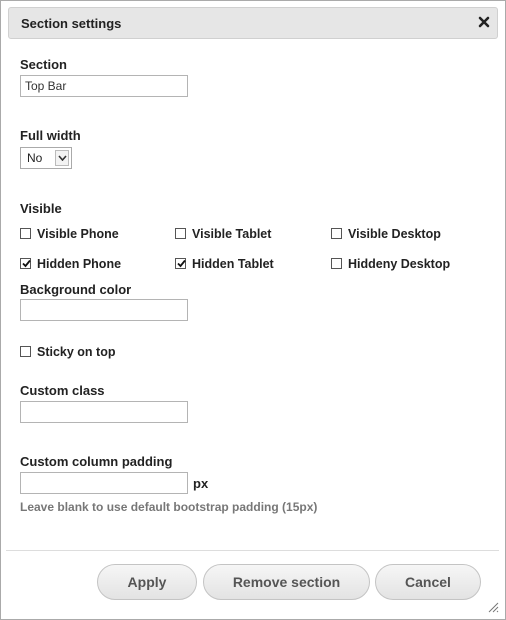 The width and height of the screenshot is (506, 620). What do you see at coordinates (46, 158) in the screenshot?
I see `full-width-select: No` at bounding box center [46, 158].